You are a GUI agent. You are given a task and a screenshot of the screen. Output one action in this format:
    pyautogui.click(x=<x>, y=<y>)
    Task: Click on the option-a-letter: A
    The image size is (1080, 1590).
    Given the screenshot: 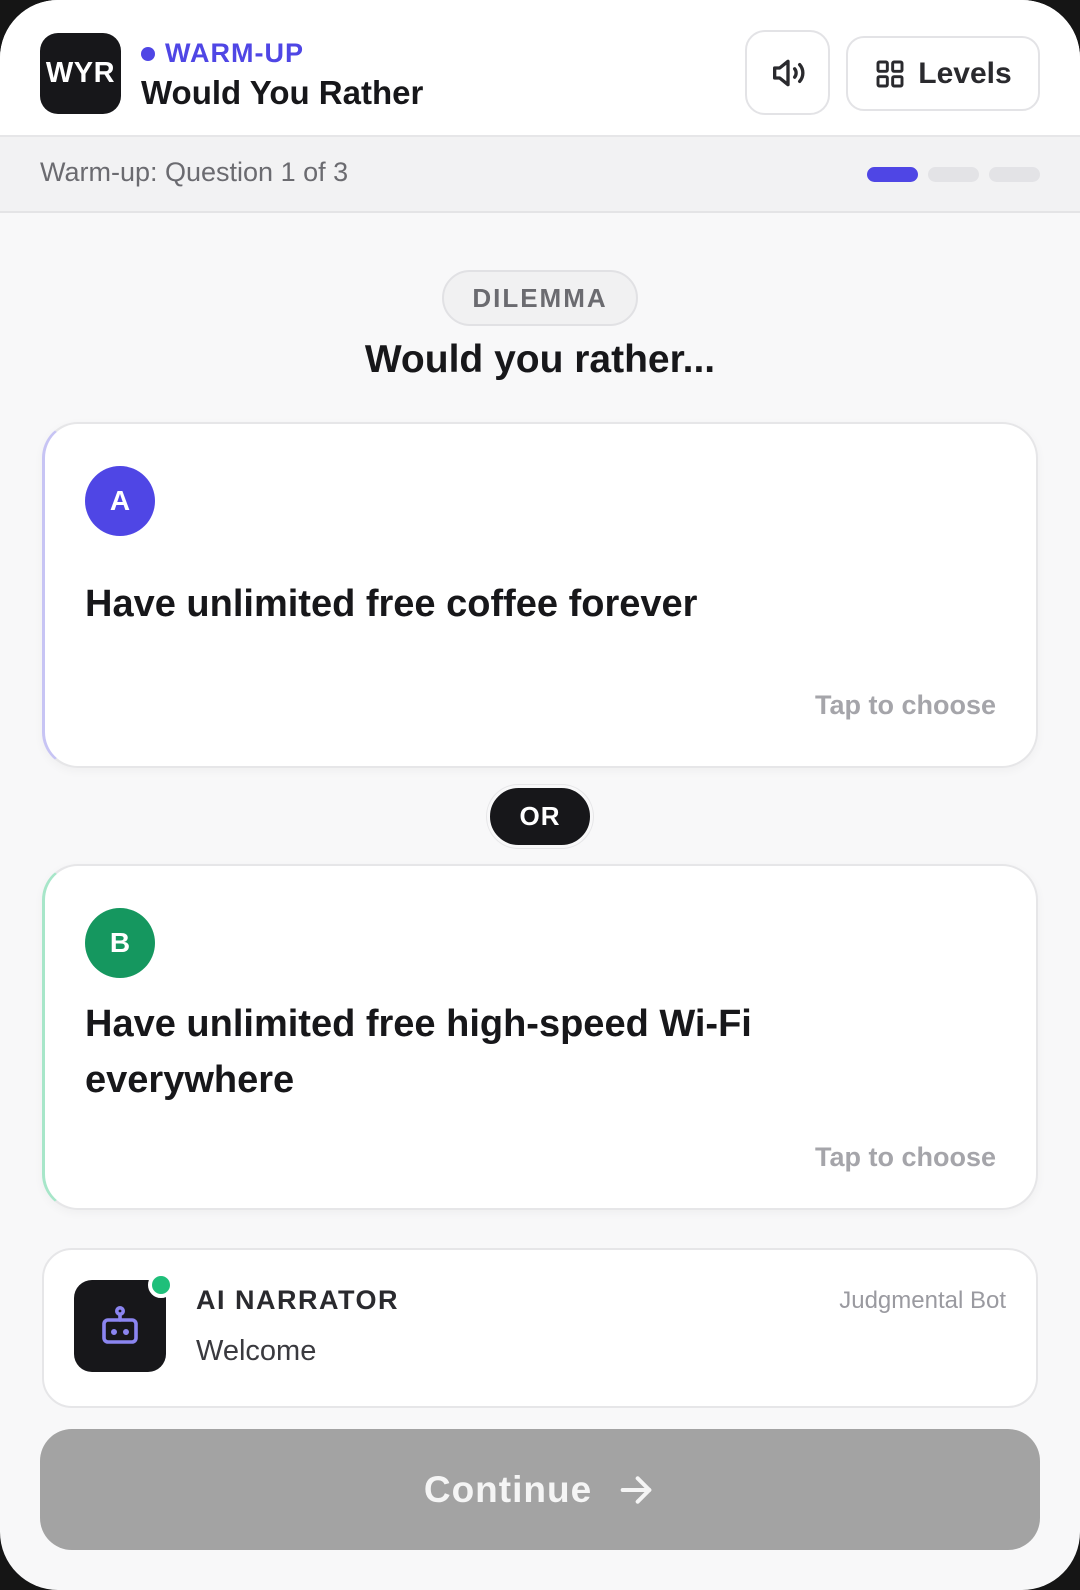 What is the action you would take?
    pyautogui.click(x=120, y=501)
    